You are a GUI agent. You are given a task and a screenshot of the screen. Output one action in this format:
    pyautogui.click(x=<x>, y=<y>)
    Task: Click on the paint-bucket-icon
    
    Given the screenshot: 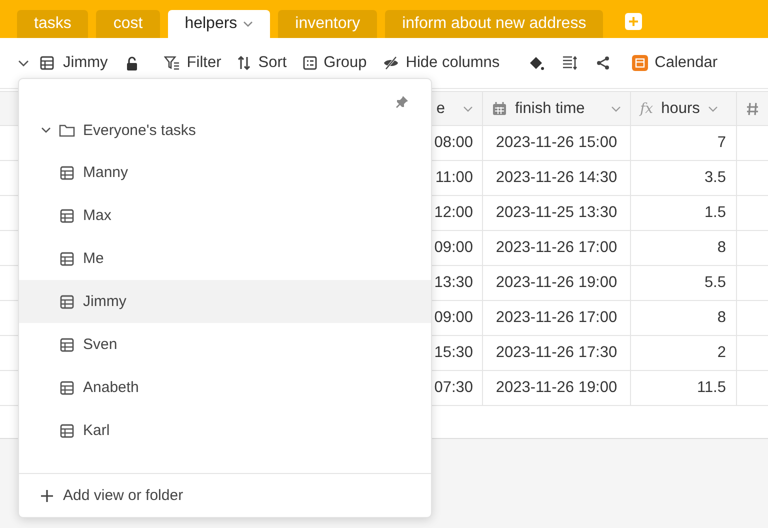 What is the action you would take?
    pyautogui.click(x=536, y=63)
    